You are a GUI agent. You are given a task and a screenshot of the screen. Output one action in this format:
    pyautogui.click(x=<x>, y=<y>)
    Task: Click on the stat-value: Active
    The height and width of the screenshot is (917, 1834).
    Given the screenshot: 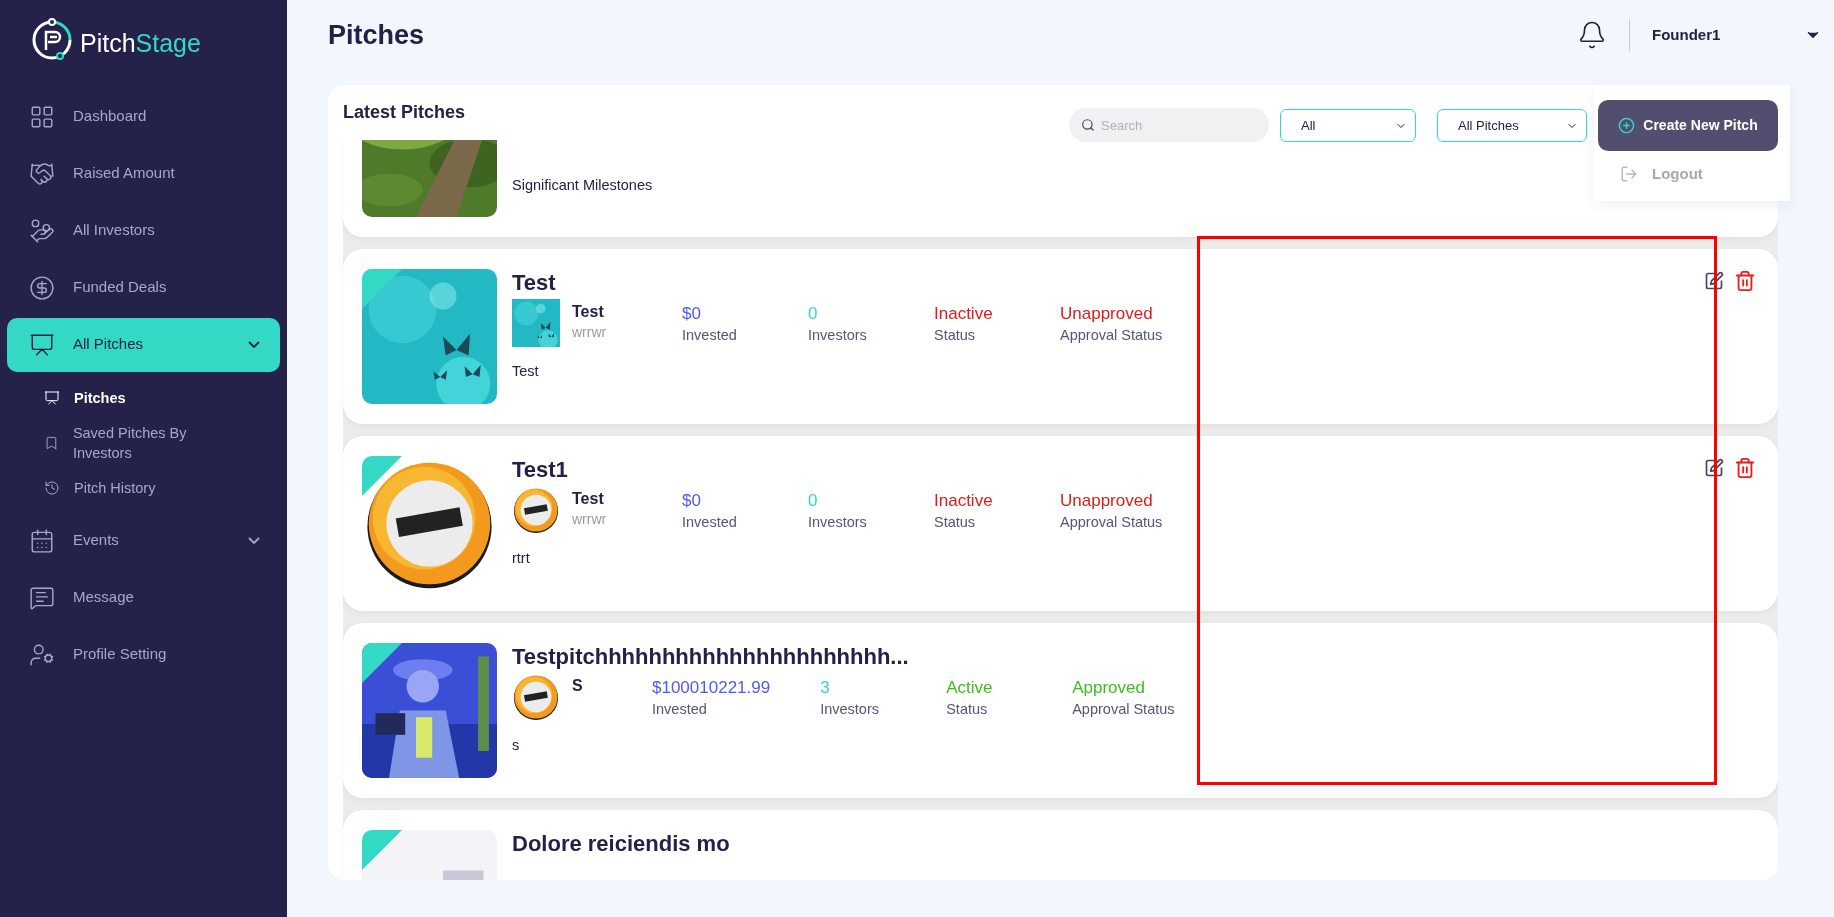 What is the action you would take?
    pyautogui.click(x=970, y=688)
    